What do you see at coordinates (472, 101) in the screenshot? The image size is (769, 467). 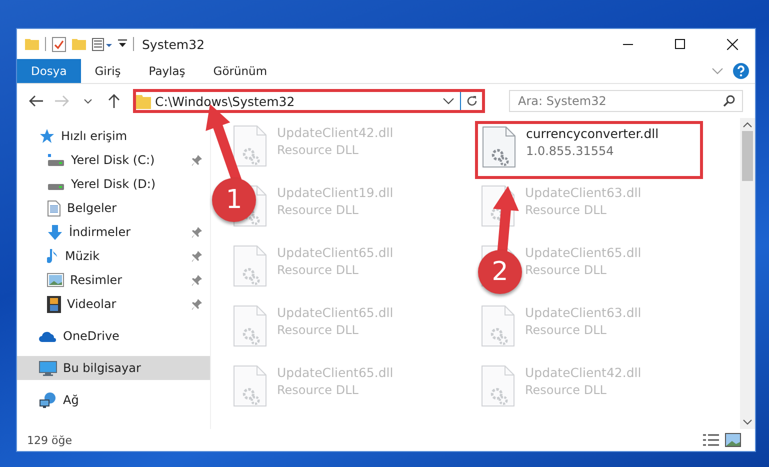 I see `refresh-icon` at bounding box center [472, 101].